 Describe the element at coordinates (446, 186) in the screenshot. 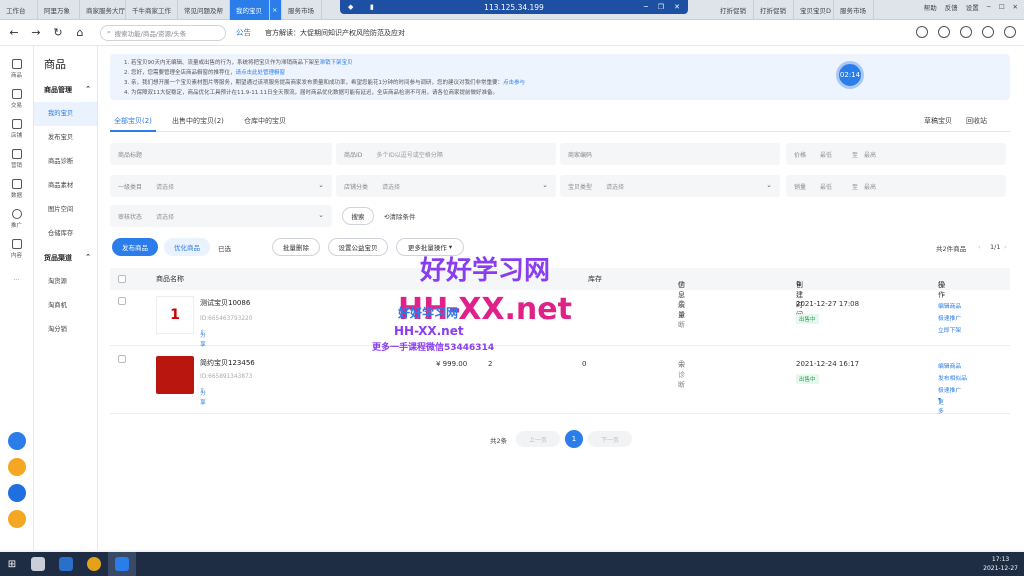

I see `shop-category-select: 店铺分类 请选择 ⌄` at that location.